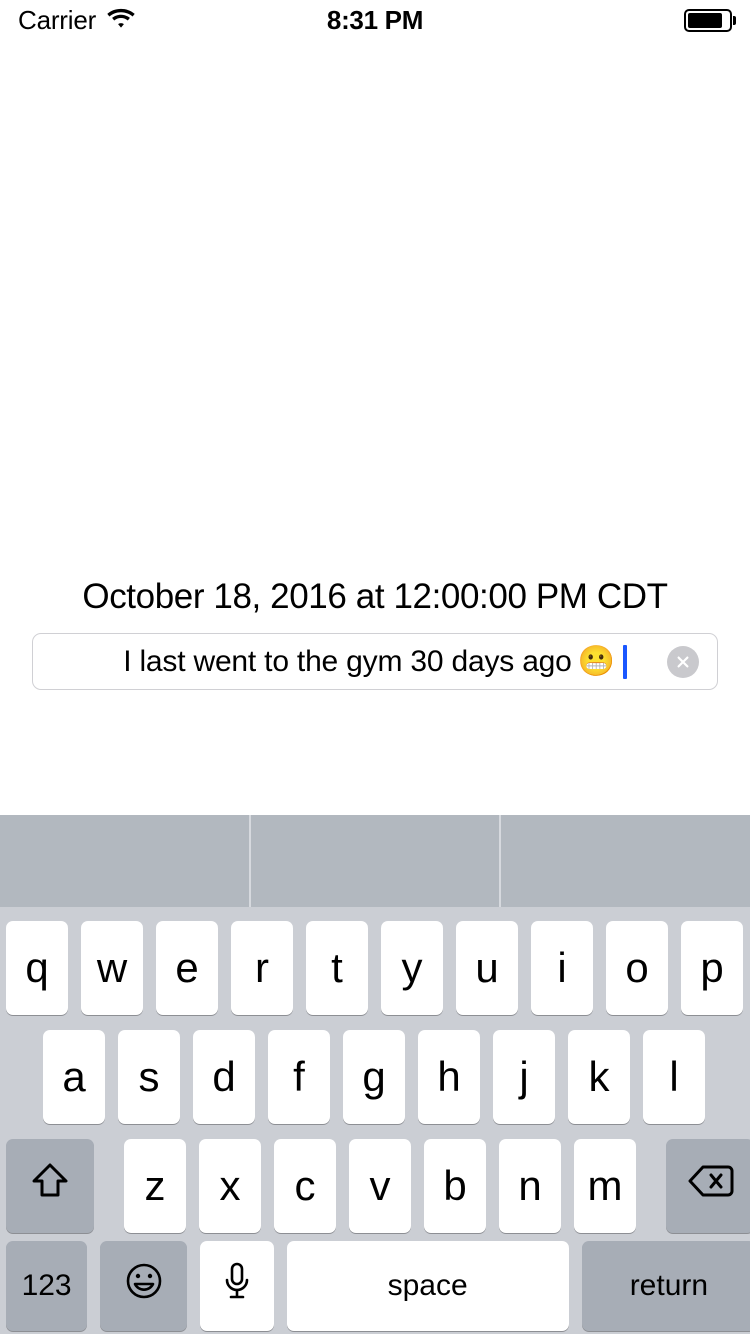 This screenshot has height=1334, width=750. I want to click on key-o: o, so click(637, 968).